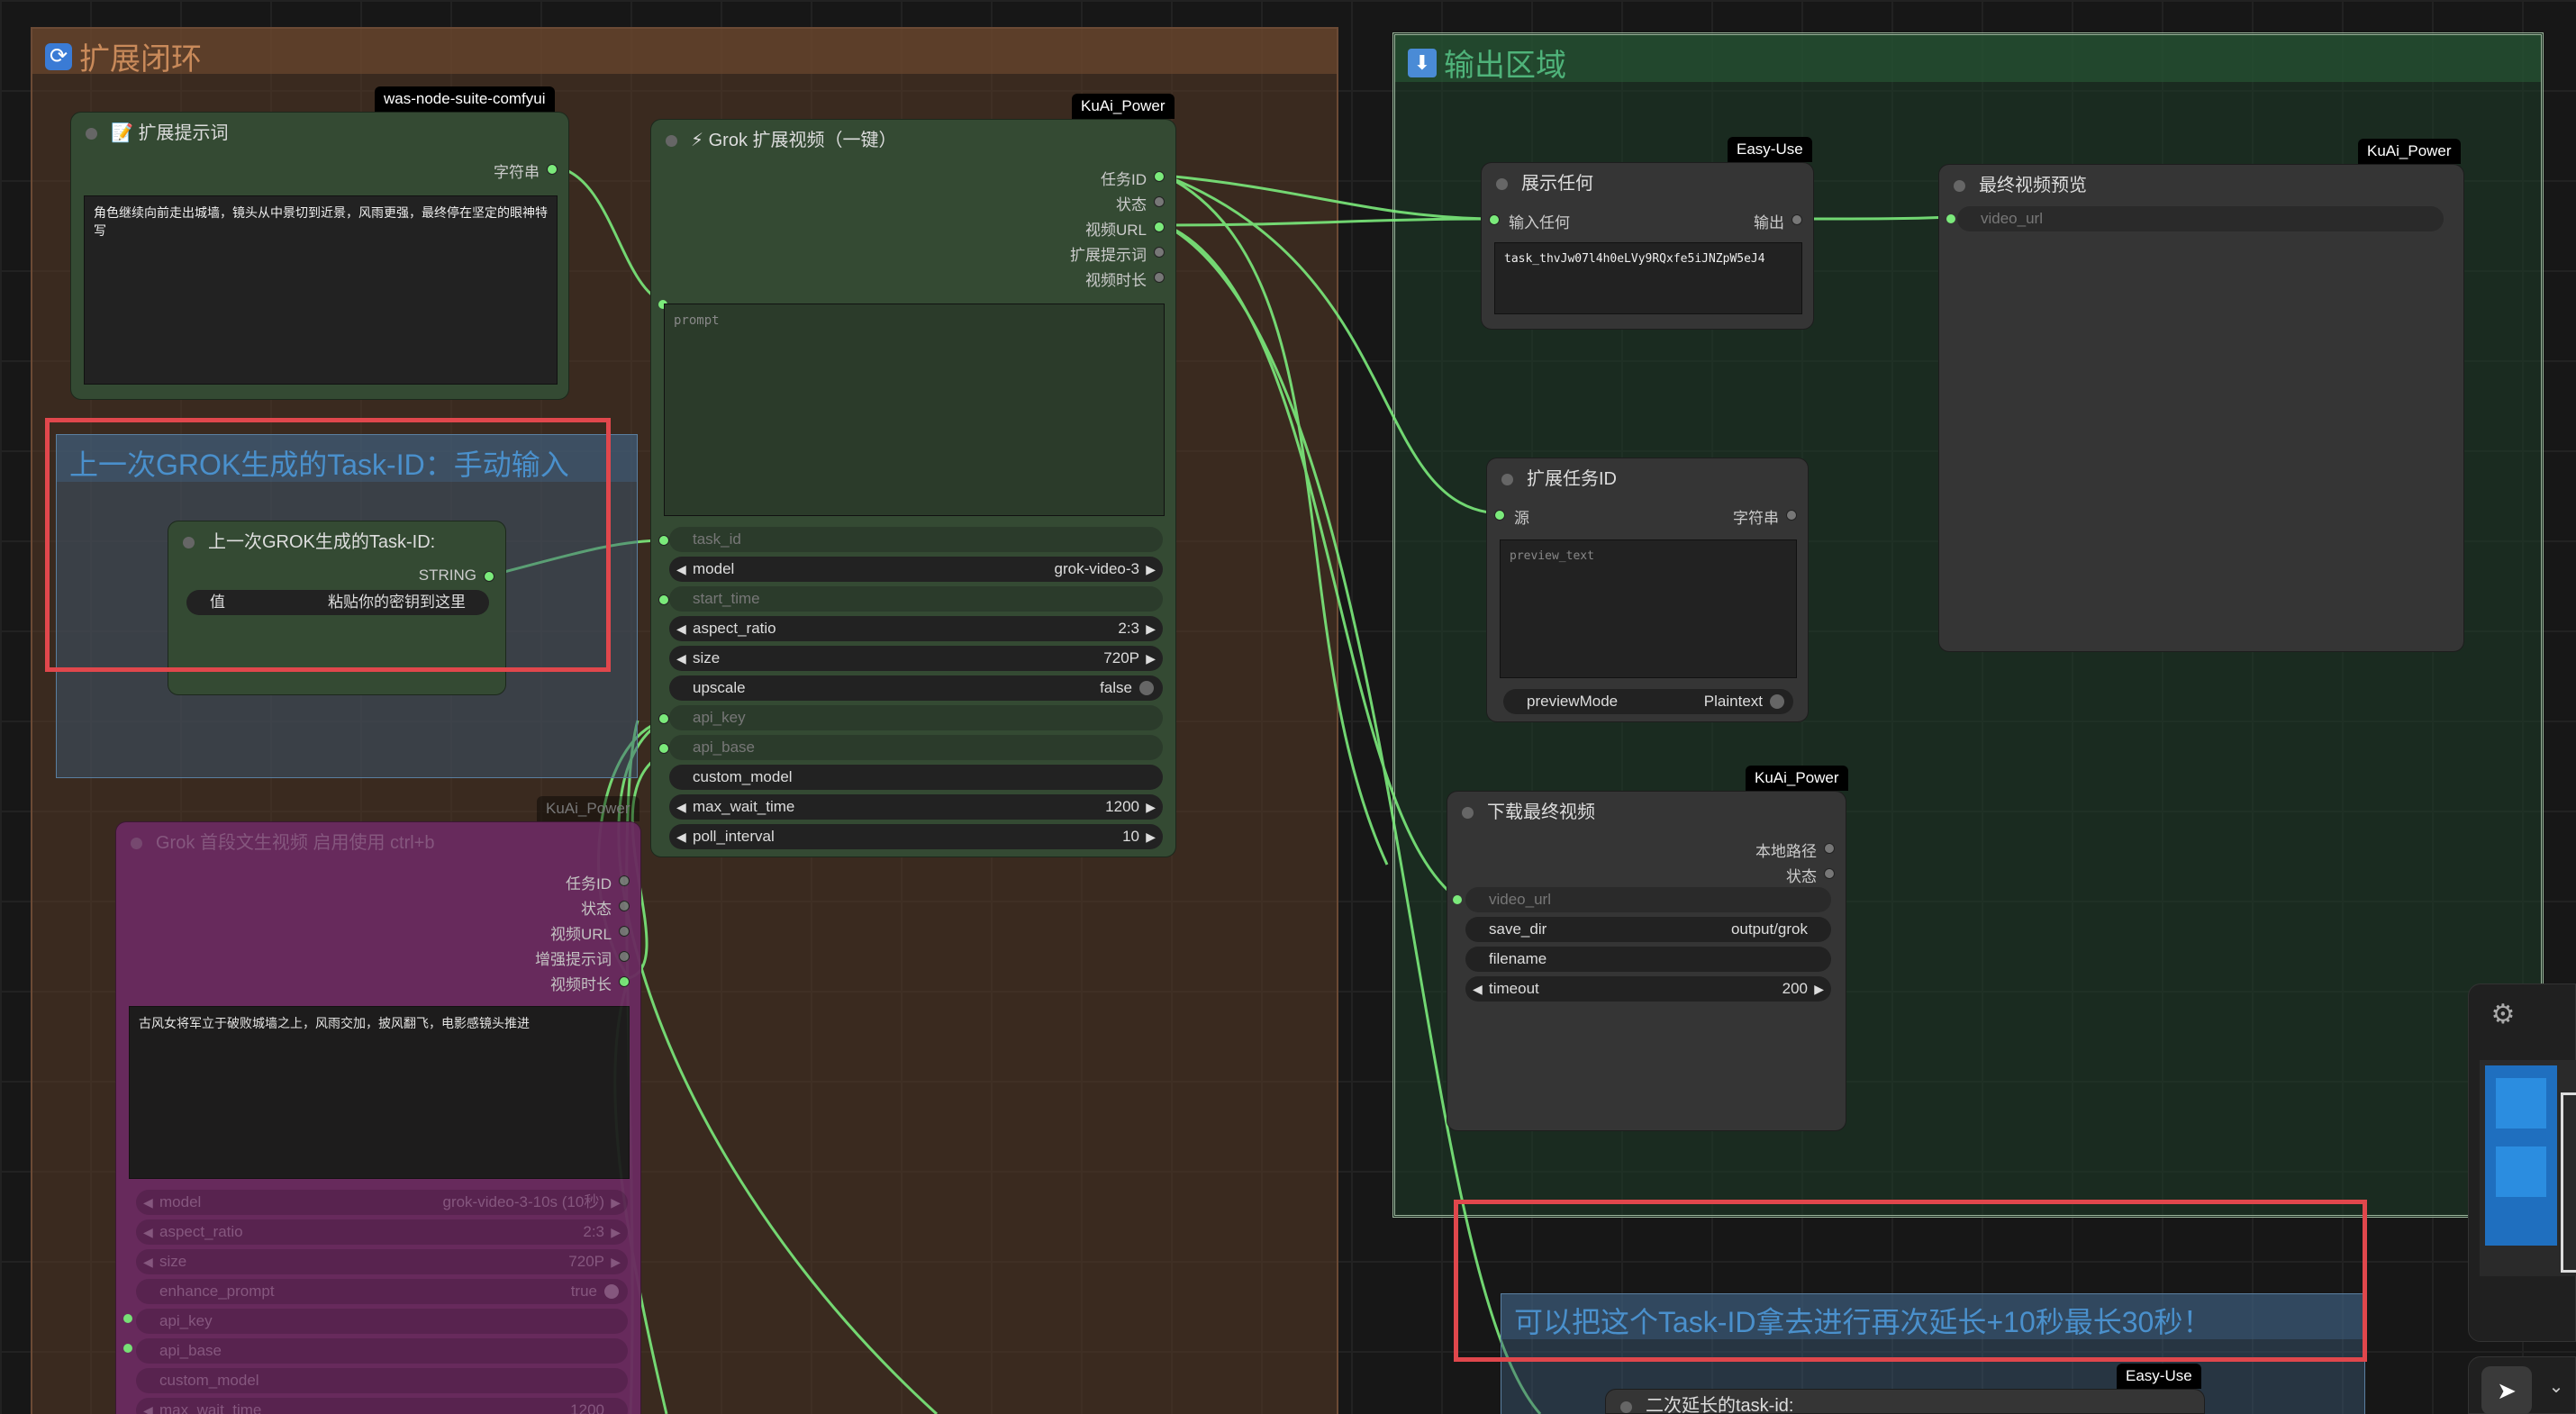 This screenshot has width=2576, height=1414. What do you see at coordinates (916, 807) in the screenshot?
I see `max-wait-time-number: ◀ max_wait_time 1200 ▶` at bounding box center [916, 807].